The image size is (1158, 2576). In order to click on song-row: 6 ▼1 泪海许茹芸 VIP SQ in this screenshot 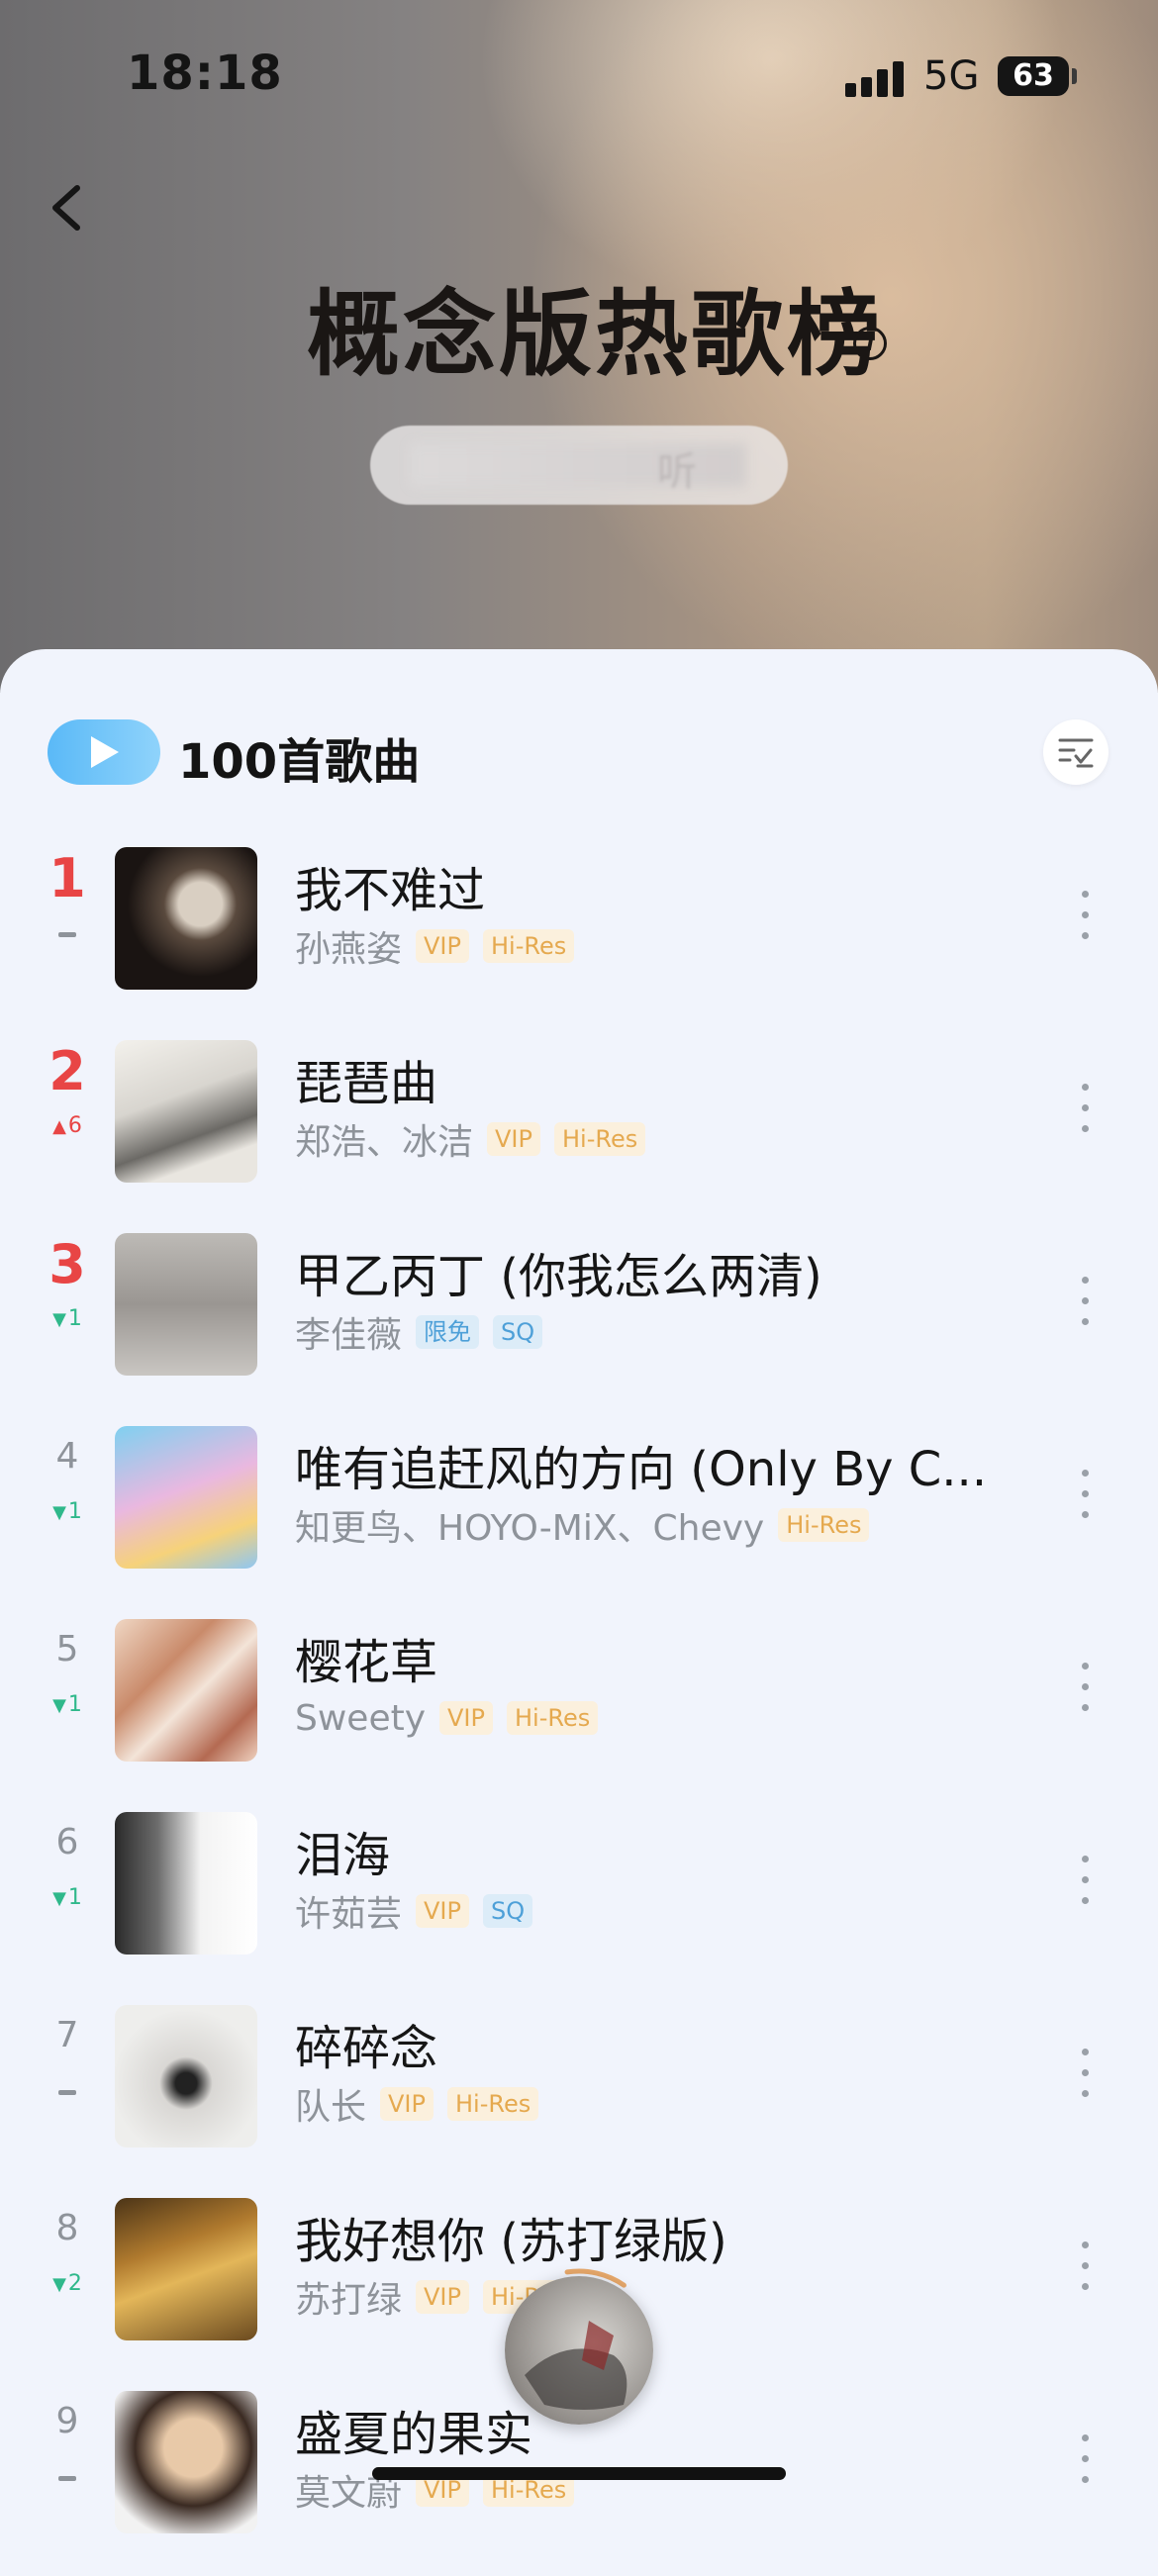, I will do `click(579, 1900)`.